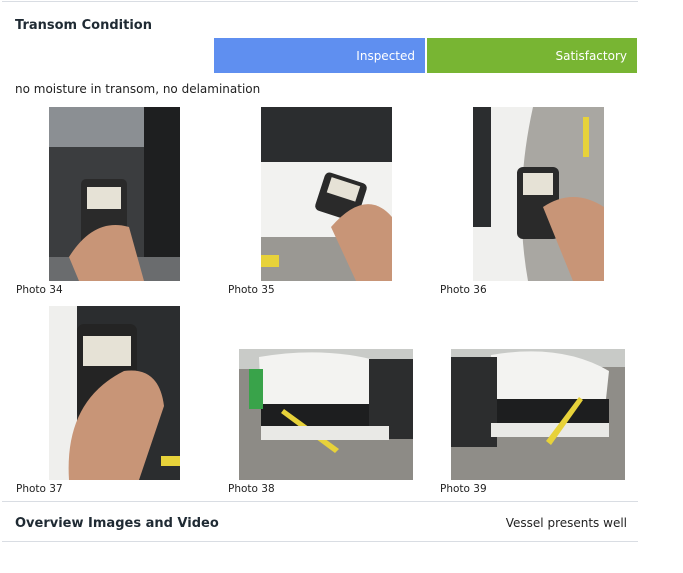  What do you see at coordinates (532, 55) in the screenshot?
I see `status-result-badge: Satisfactory` at bounding box center [532, 55].